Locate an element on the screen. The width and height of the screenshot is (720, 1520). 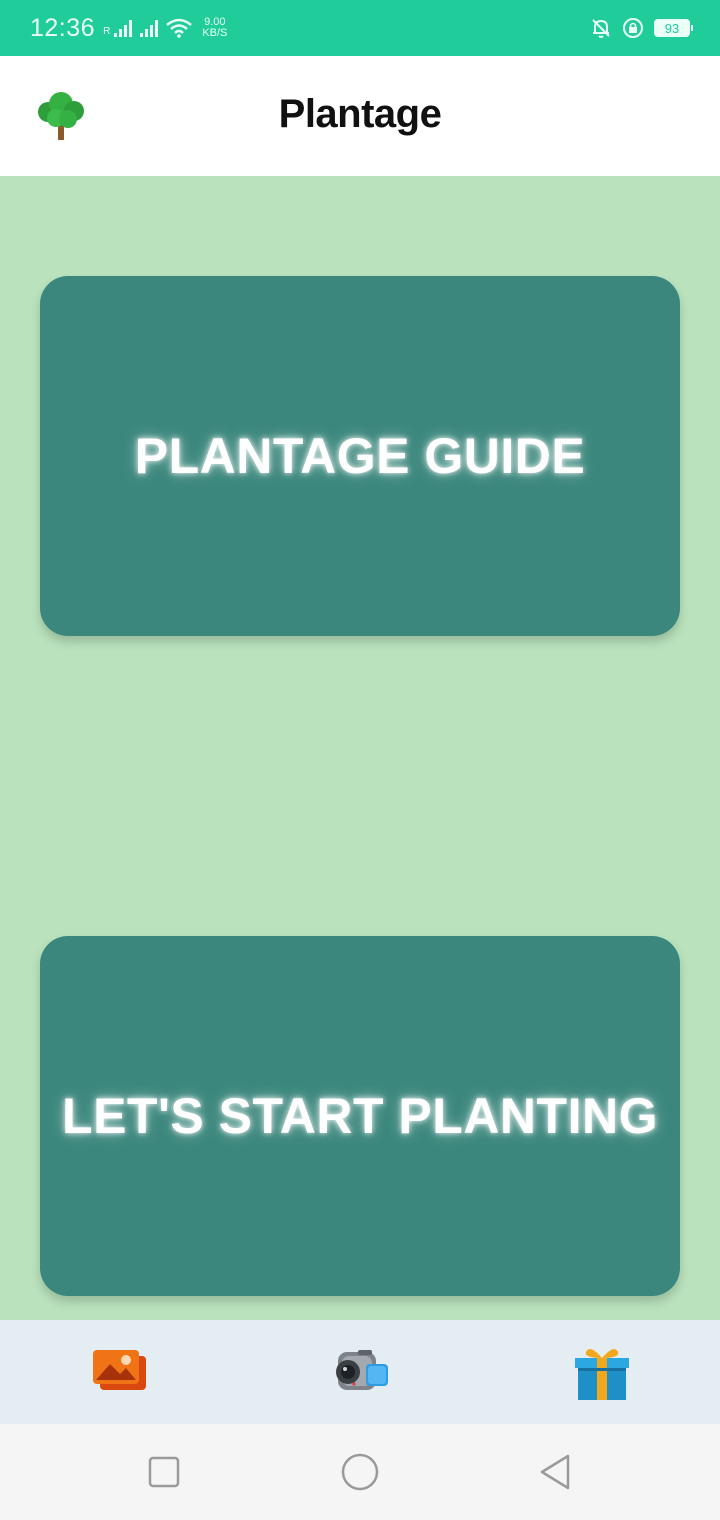
home-button is located at coordinates (360, 1472).